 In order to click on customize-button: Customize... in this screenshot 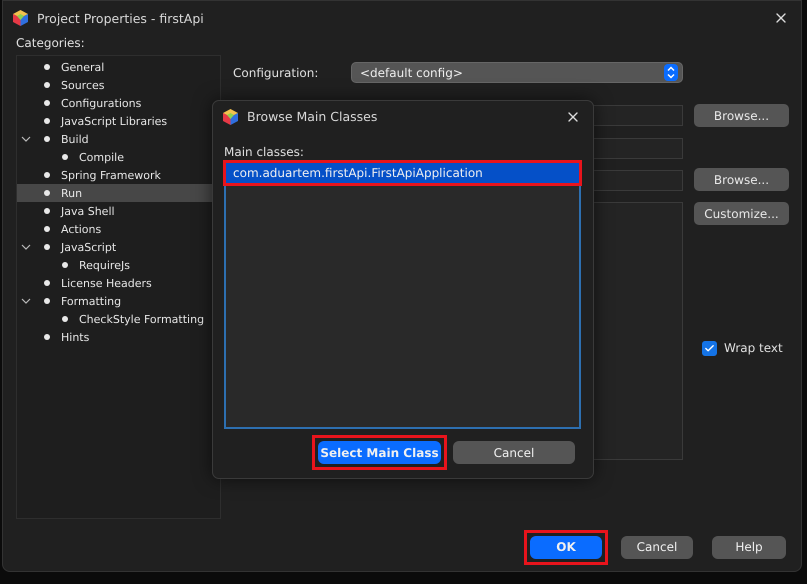, I will do `click(741, 213)`.